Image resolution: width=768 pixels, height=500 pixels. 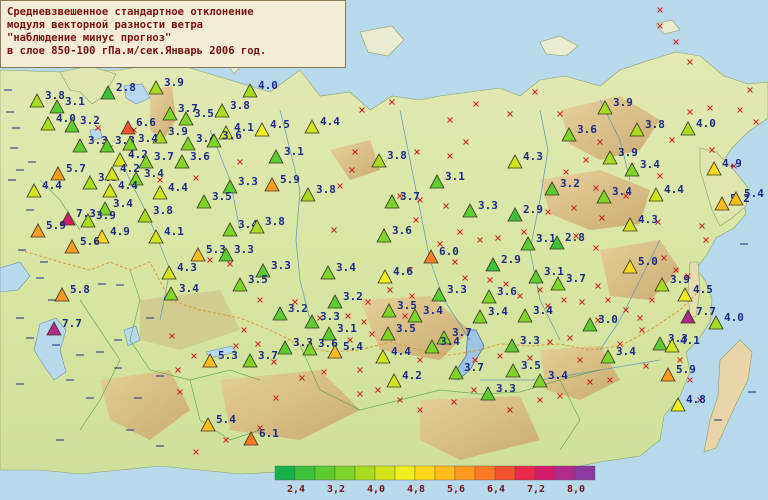 What do you see at coordinates (511, 259) in the screenshot?
I see `station-value: 2.9` at bounding box center [511, 259].